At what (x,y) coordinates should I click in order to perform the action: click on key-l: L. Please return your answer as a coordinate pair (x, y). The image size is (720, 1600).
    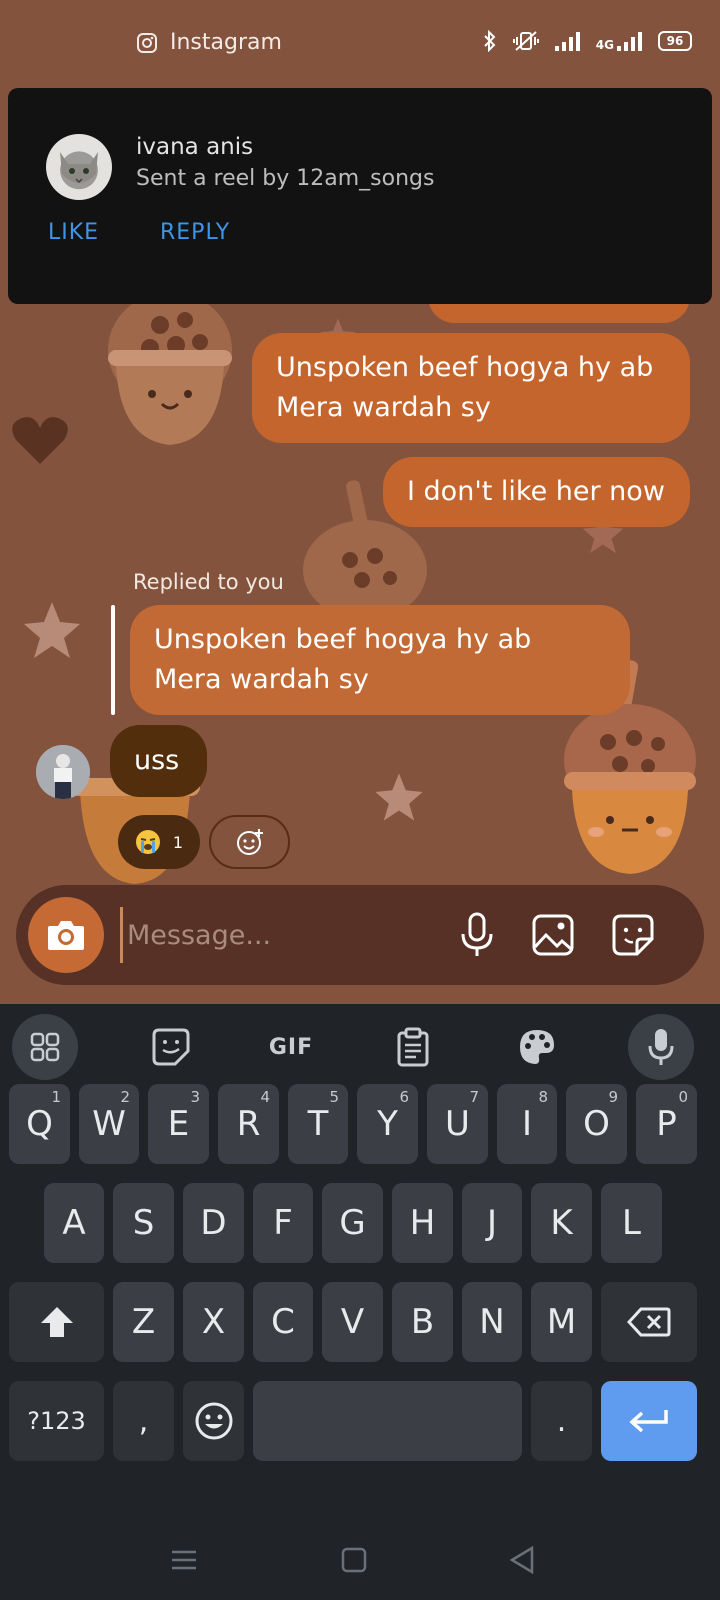
    Looking at the image, I should click on (631, 1223).